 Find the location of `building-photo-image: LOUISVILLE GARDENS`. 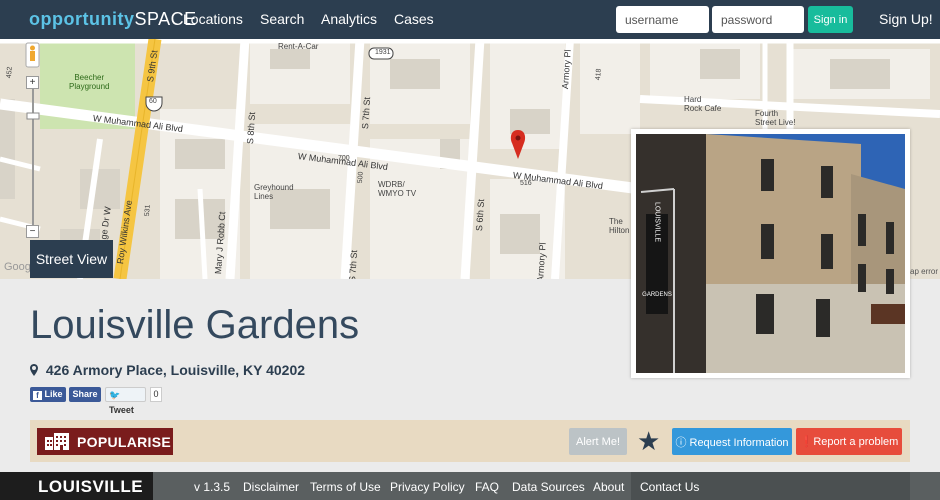

building-photo-image: LOUISVILLE GARDENS is located at coordinates (770, 253).